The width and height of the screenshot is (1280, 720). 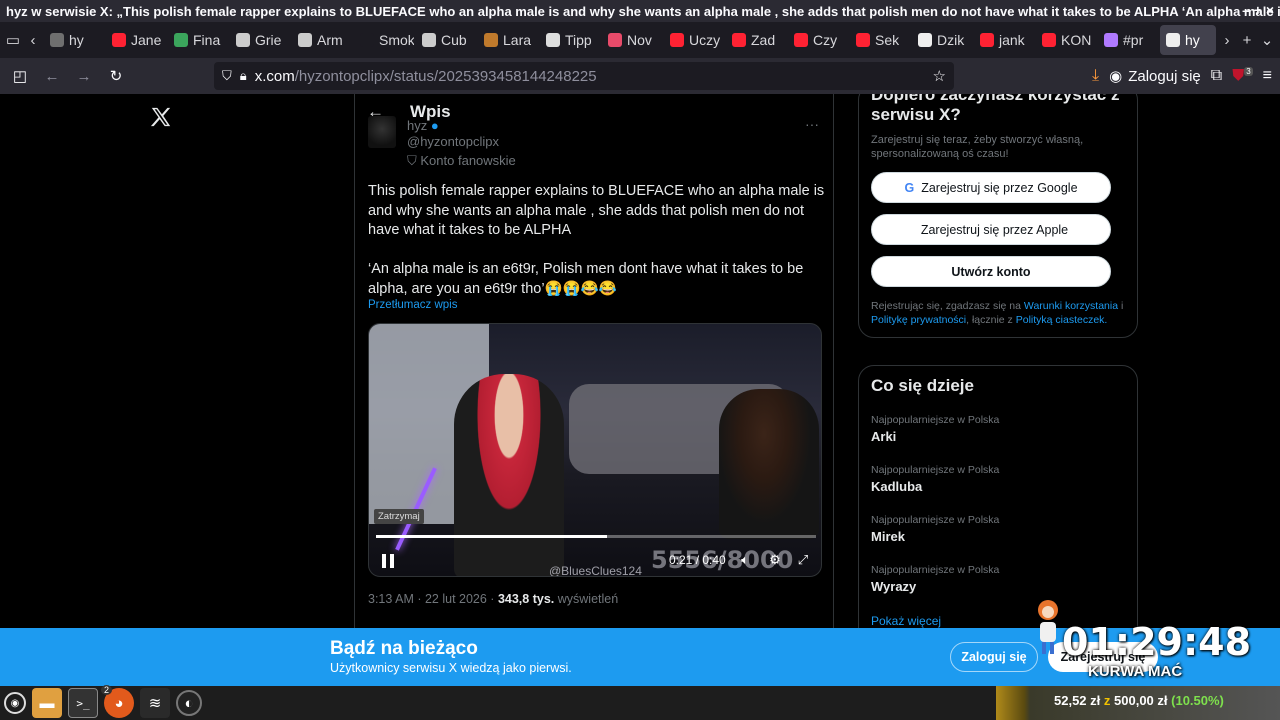 What do you see at coordinates (1247, 40) in the screenshot?
I see `new-tab-icon: +` at bounding box center [1247, 40].